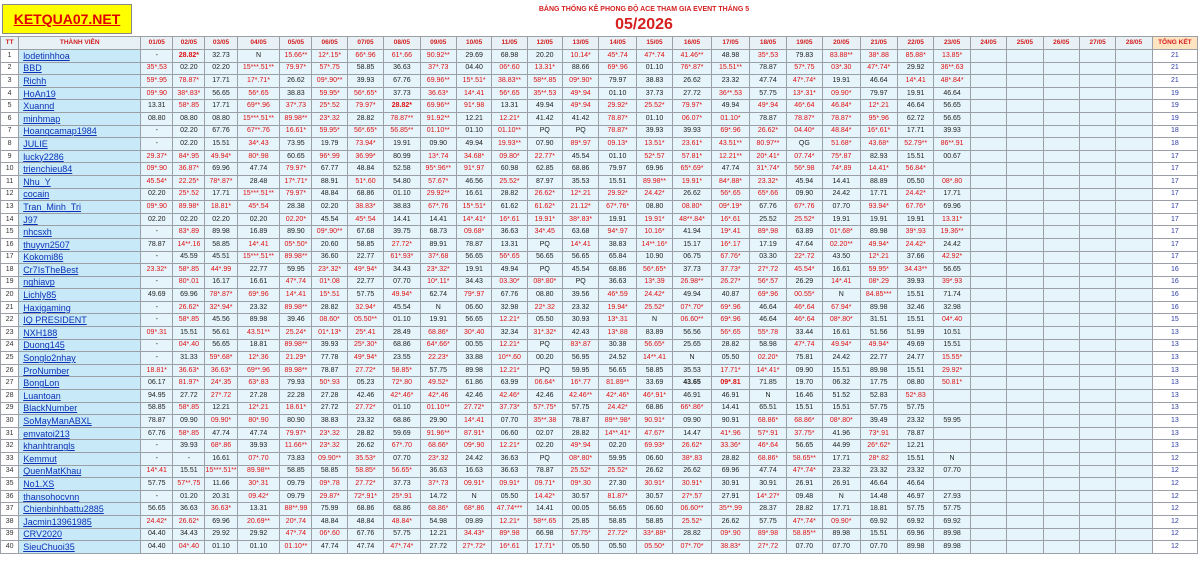  I want to click on member-name-link: BBD, so click(80, 68).